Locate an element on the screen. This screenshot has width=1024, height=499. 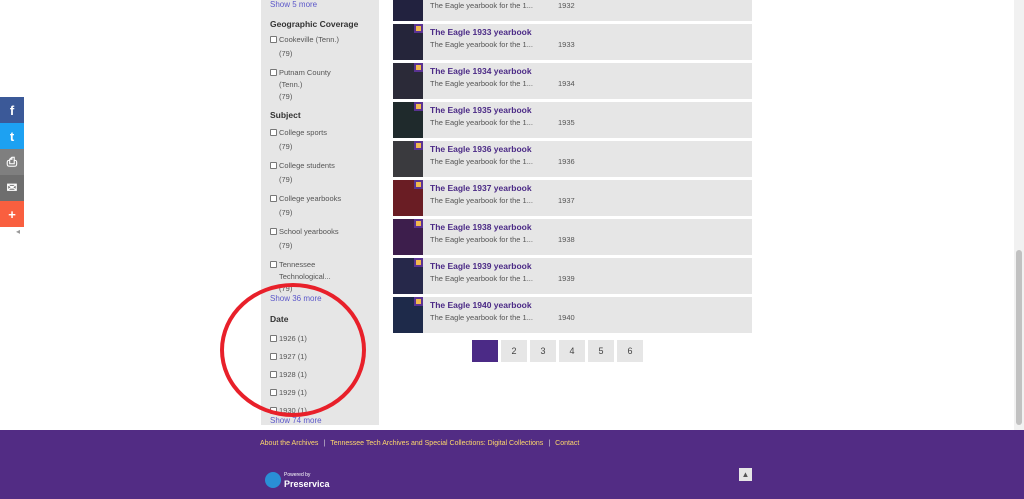
print-icon: ⎙ is located at coordinates (12, 162).